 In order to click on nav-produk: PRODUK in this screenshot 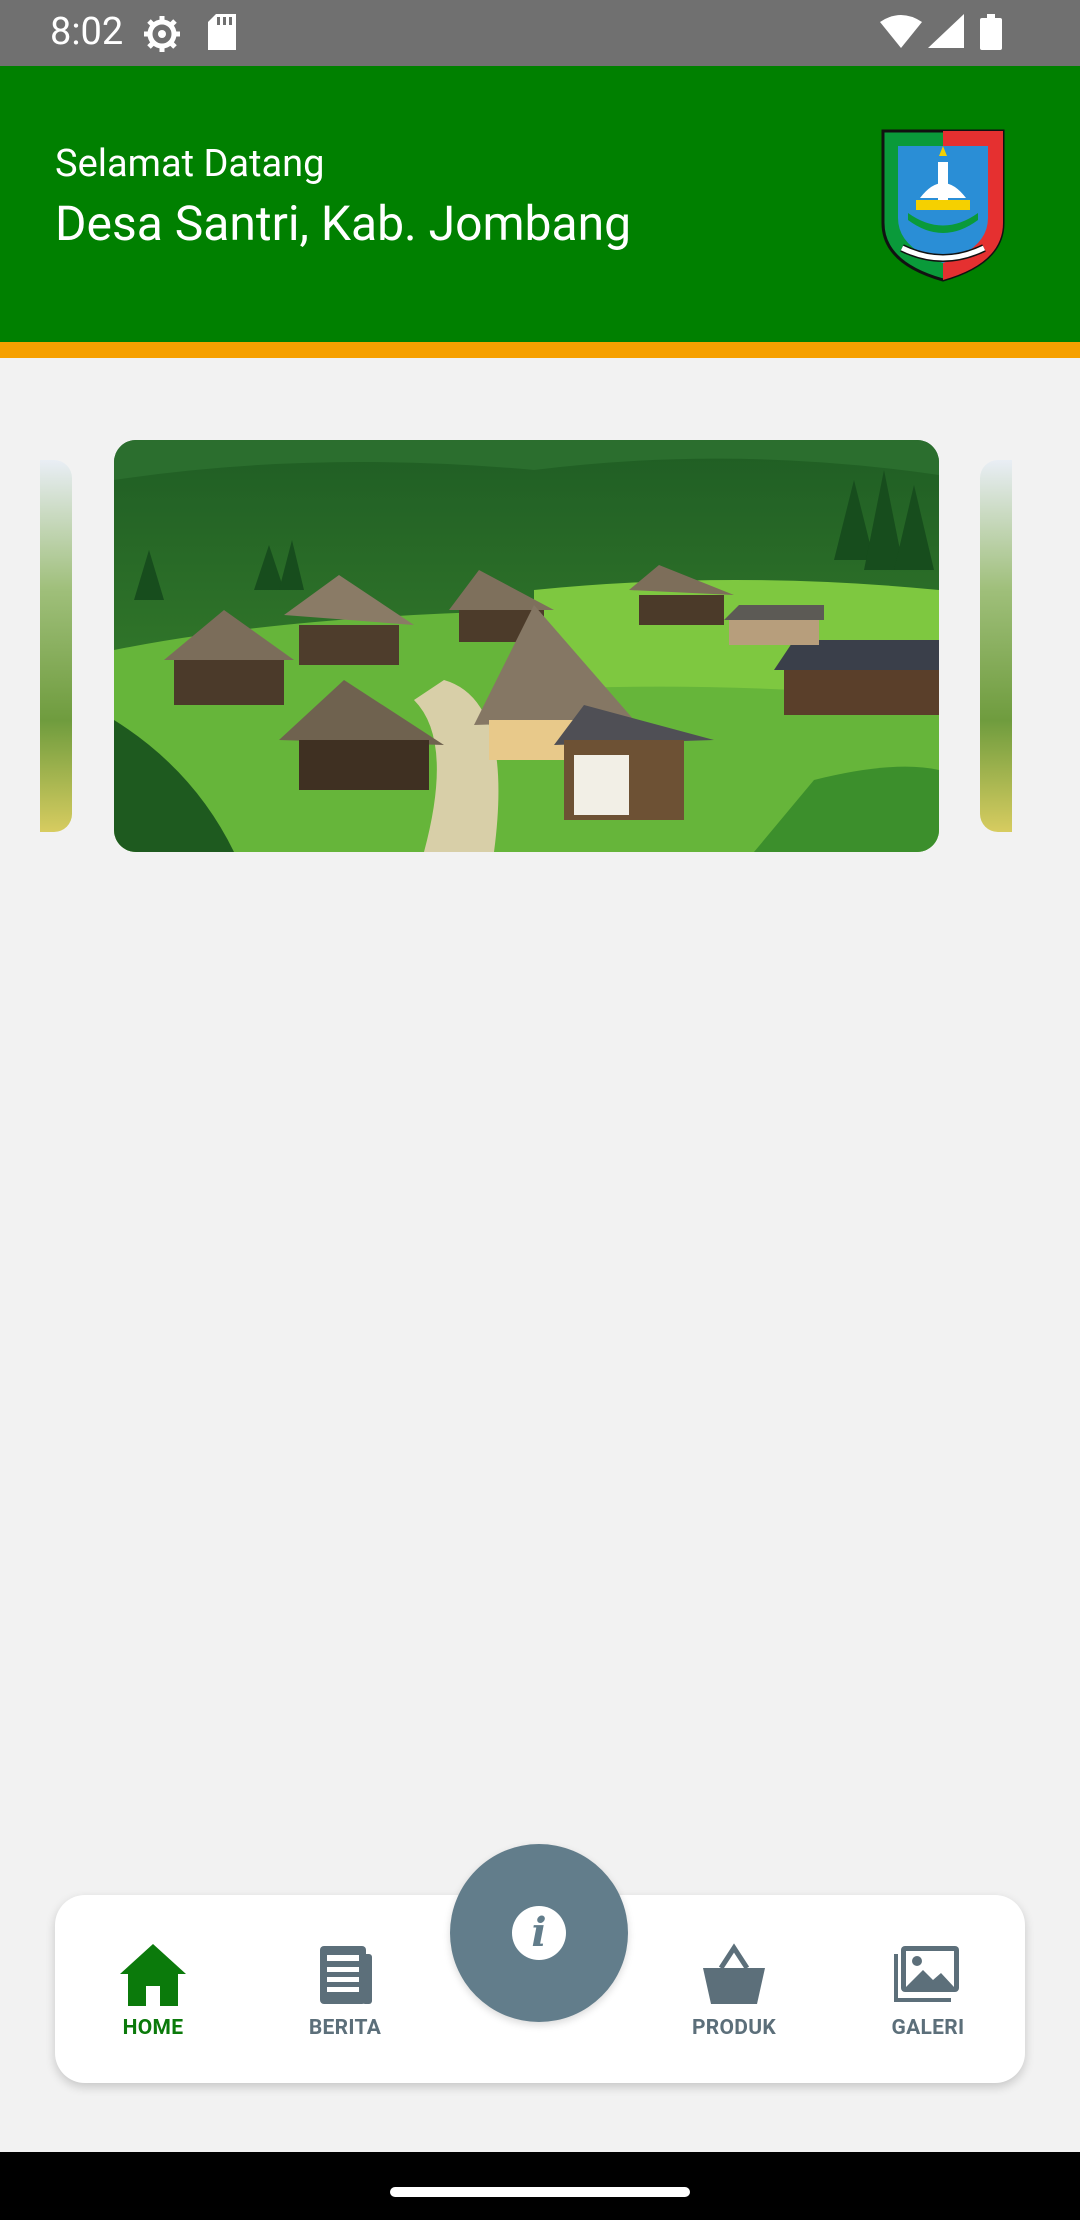, I will do `click(734, 1990)`.